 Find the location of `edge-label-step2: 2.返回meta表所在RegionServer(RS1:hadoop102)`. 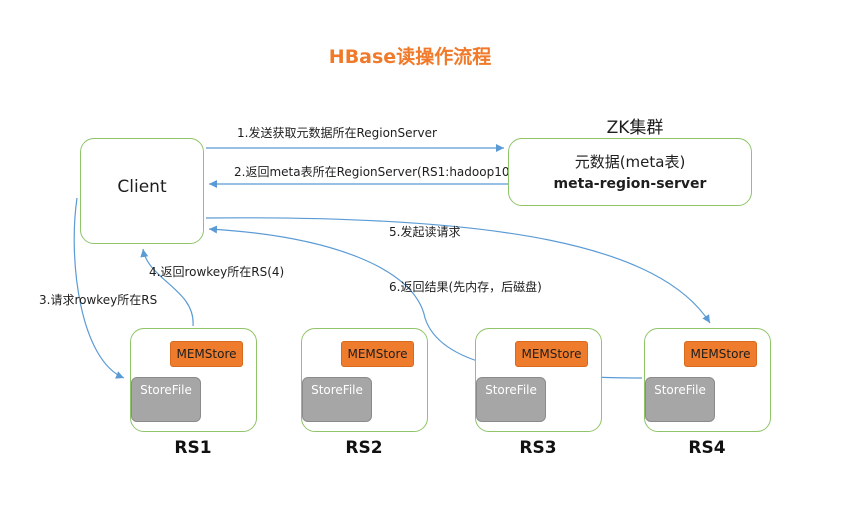

edge-label-step2: 2.返回meta表所在RegionServer(RS1:hadoop102) is located at coordinates (378, 172).